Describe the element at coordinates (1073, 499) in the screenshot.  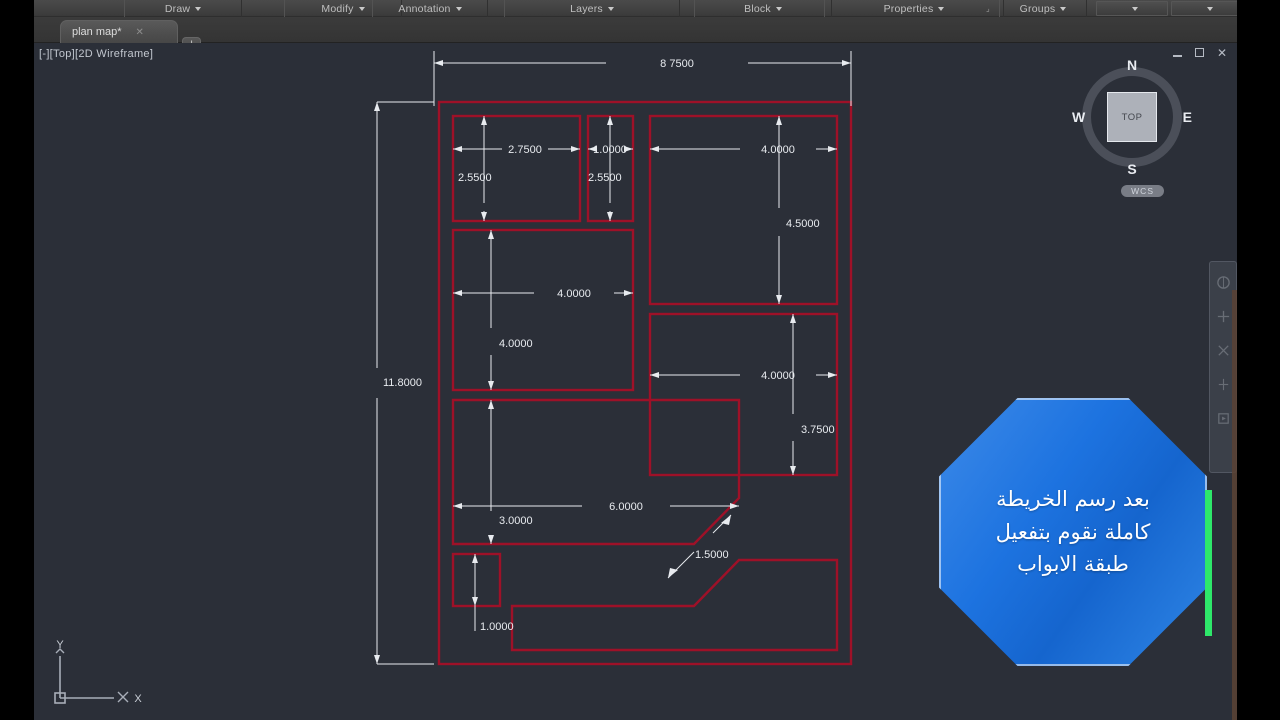
I see `callout-line-1: بعد رسم الخريطة` at that location.